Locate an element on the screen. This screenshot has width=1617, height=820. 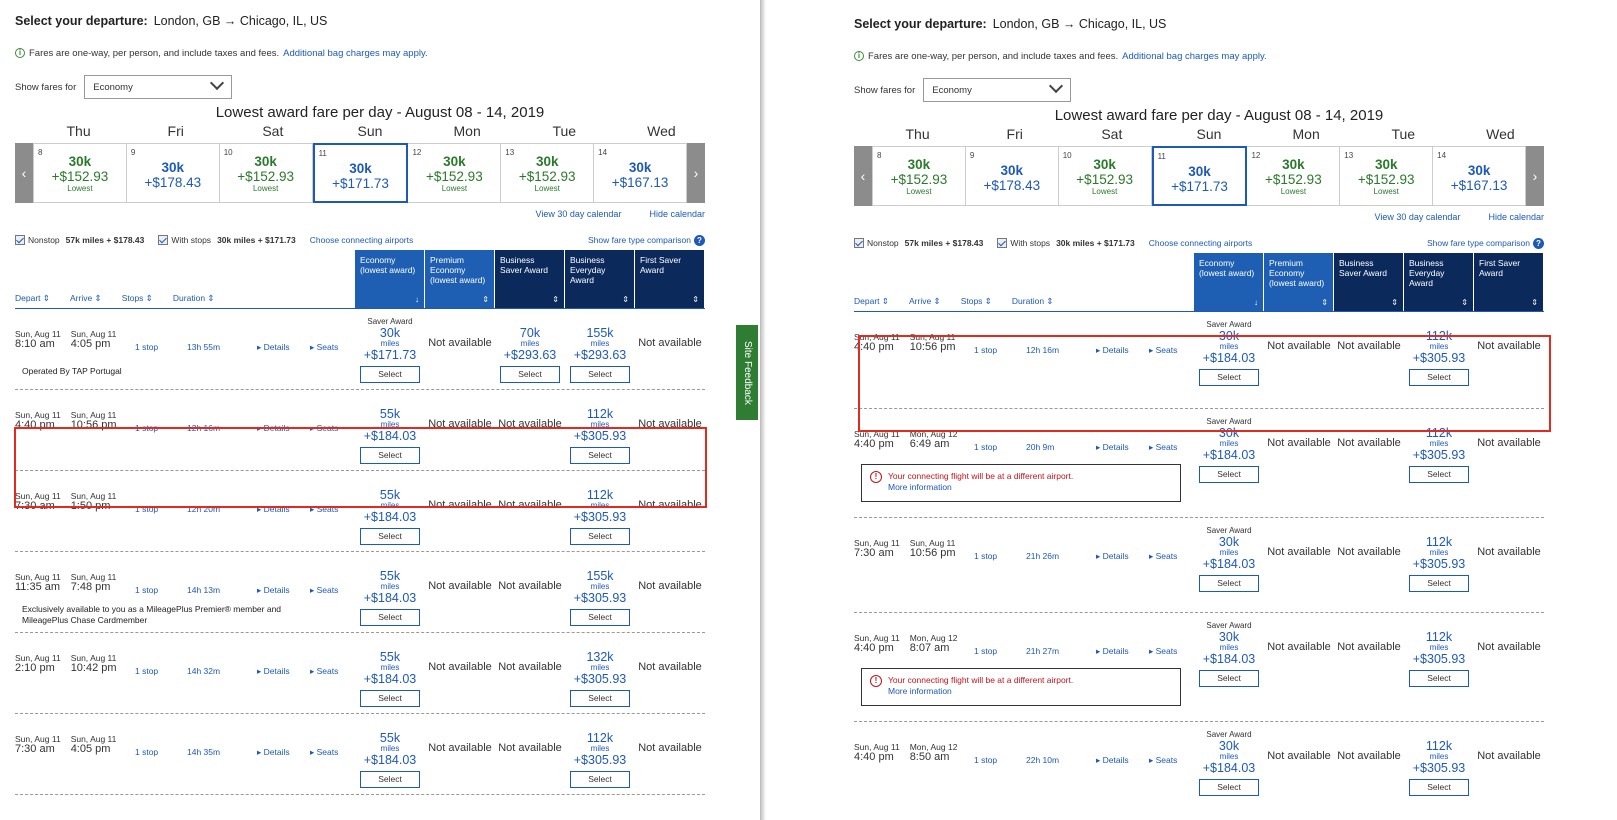
nonstop-filter: Nonstop 57k miles + $178.43 is located at coordinates (918, 243).